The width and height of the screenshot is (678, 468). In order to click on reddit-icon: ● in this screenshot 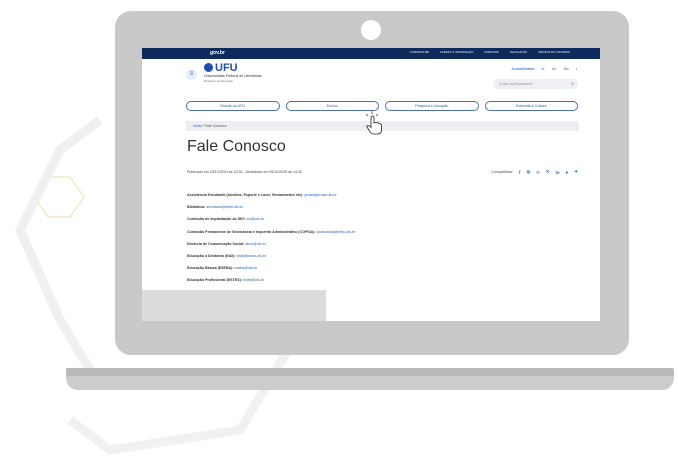, I will do `click(567, 172)`.